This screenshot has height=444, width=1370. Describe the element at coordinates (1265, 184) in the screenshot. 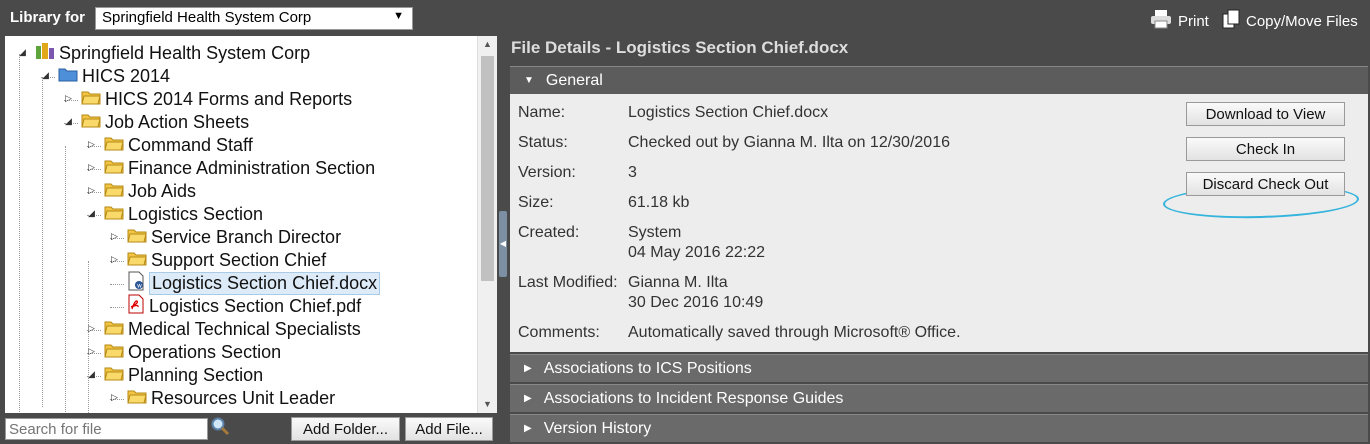

I see `discard-check-out-button: Discard Check Out` at that location.